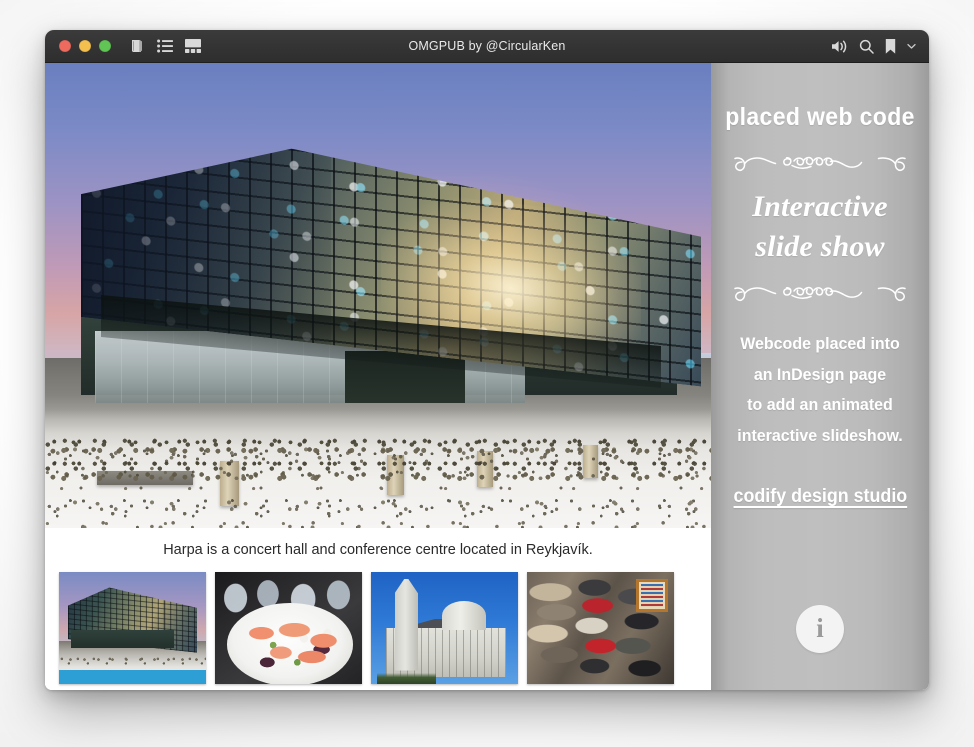  Describe the element at coordinates (820, 497) in the screenshot. I see `codify-design-studio-link: codify design studio` at that location.